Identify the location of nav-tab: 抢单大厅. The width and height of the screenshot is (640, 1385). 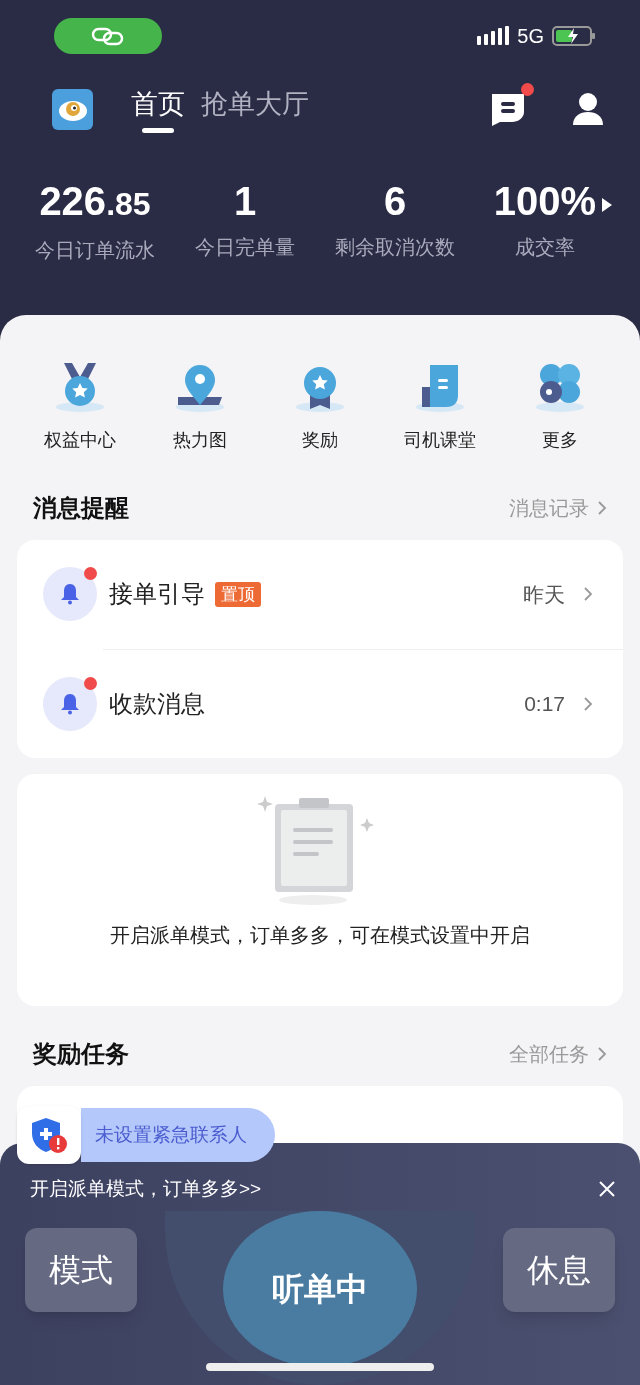
(255, 109).